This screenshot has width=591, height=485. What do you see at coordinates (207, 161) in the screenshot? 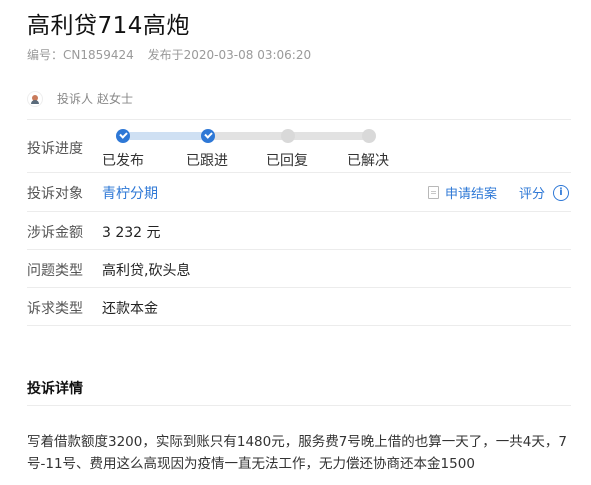
I see `step-followed: 已跟进` at bounding box center [207, 161].